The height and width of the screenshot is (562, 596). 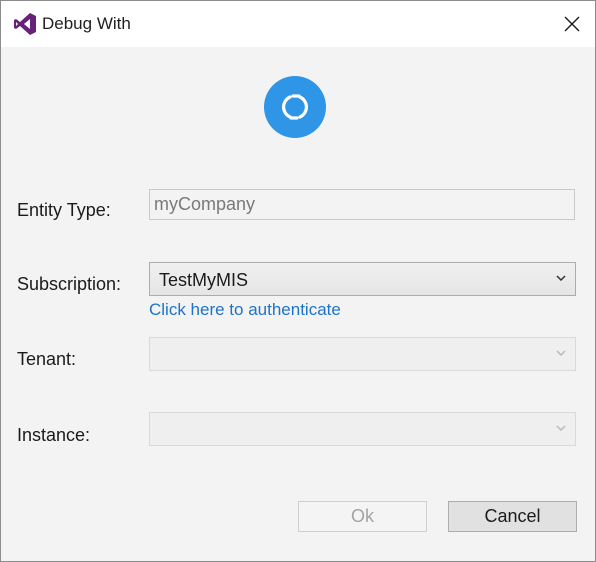 What do you see at coordinates (362, 204) in the screenshot?
I see `entity-type-field` at bounding box center [362, 204].